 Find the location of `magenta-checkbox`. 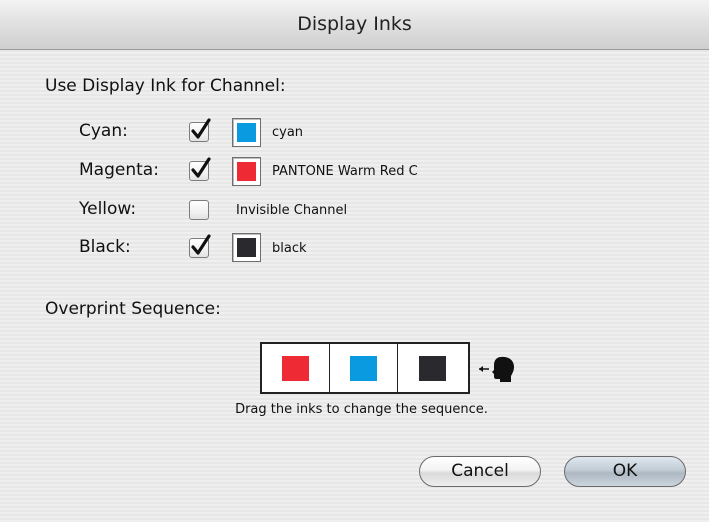

magenta-checkbox is located at coordinates (200, 169).